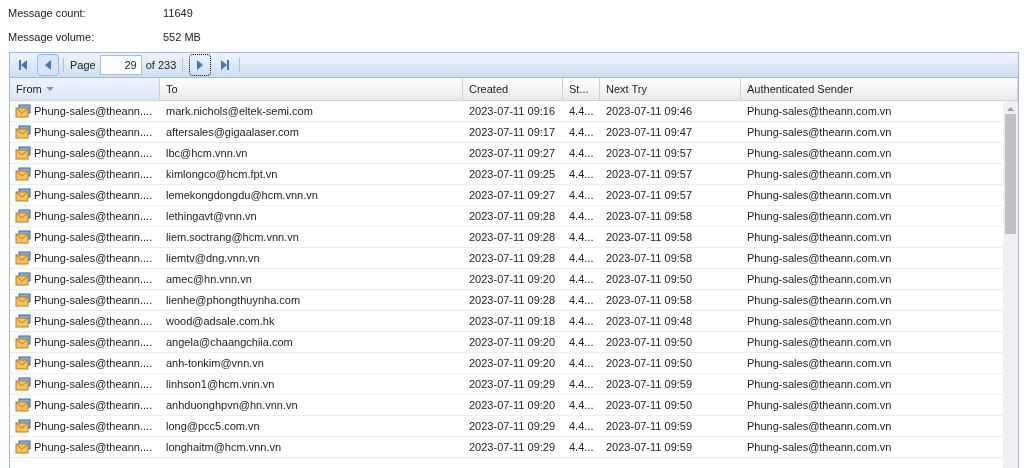 The width and height of the screenshot is (1024, 468). Describe the element at coordinates (49, 89) in the screenshot. I see `sort-arrow-icon` at that location.